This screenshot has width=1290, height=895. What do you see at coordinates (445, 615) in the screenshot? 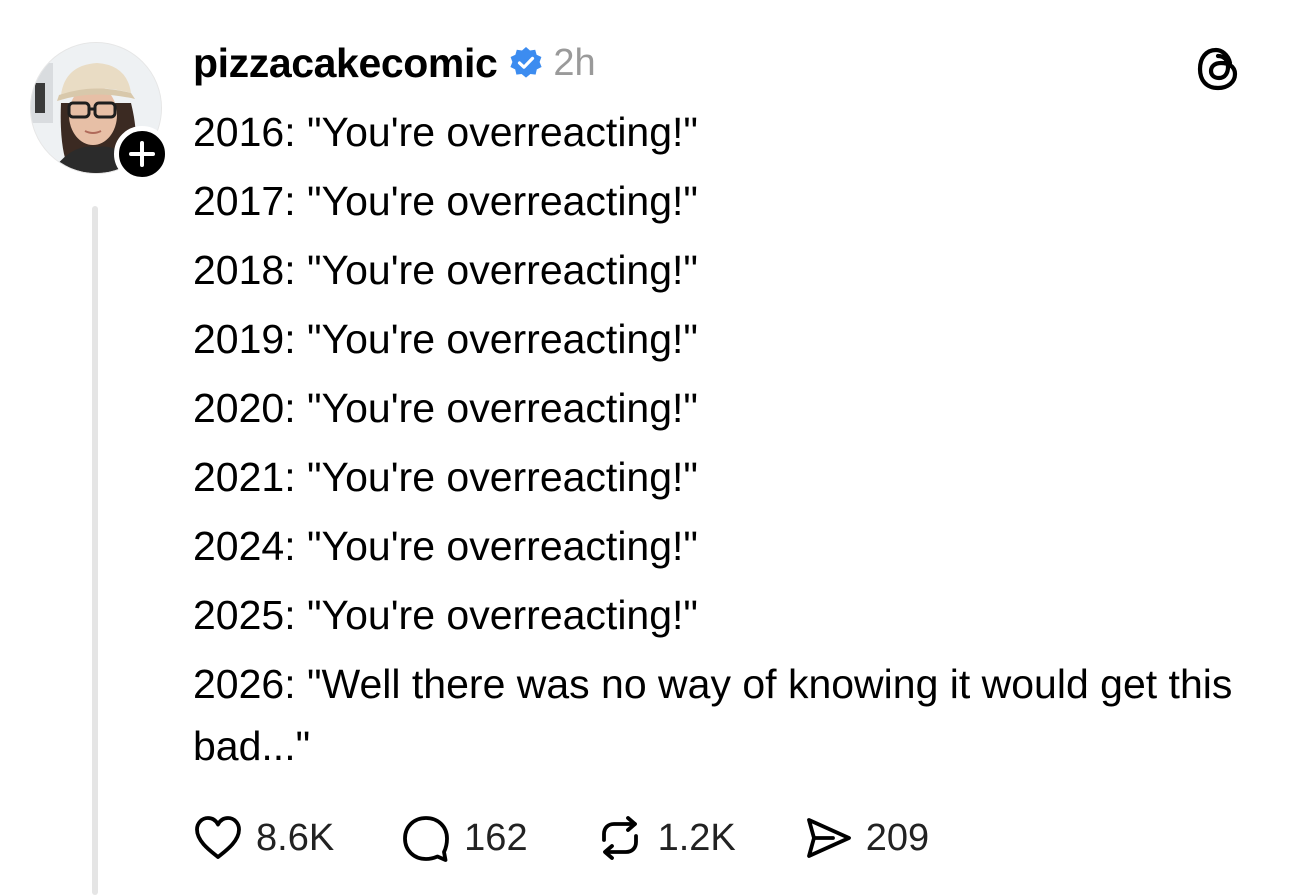
I see `post-line: 2025: "You're overreacting!"` at bounding box center [445, 615].